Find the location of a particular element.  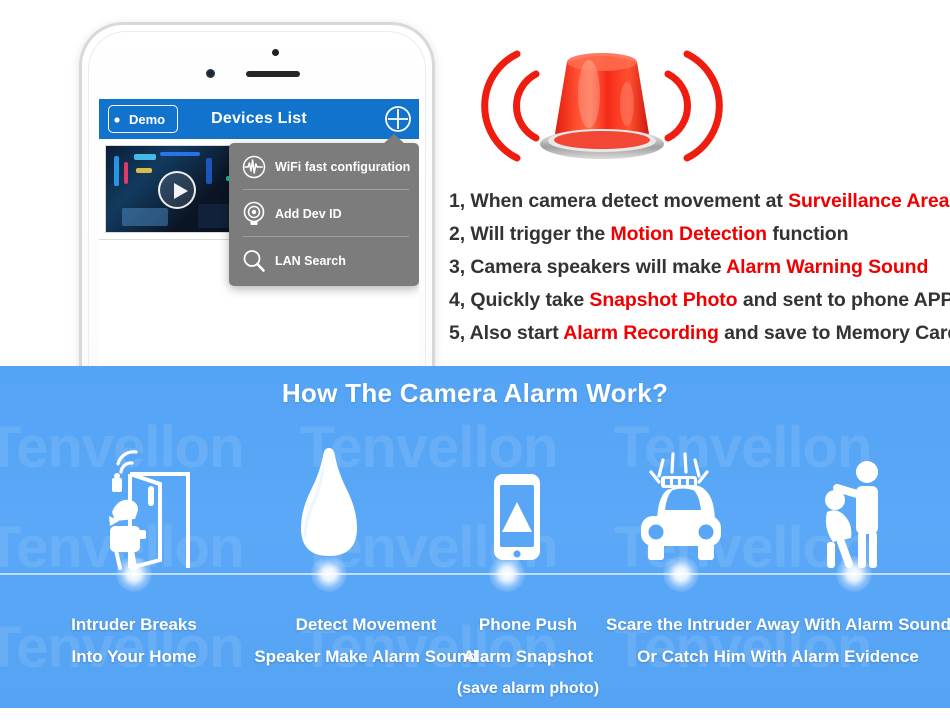

play-icon is located at coordinates (177, 190).